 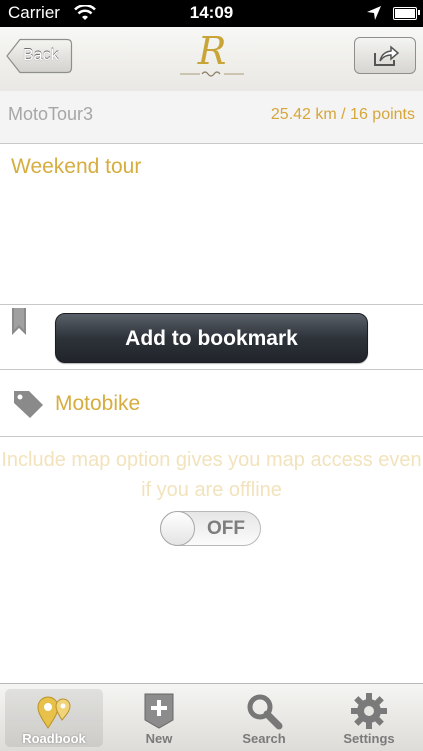 What do you see at coordinates (28, 404) in the screenshot?
I see `tag-icon` at bounding box center [28, 404].